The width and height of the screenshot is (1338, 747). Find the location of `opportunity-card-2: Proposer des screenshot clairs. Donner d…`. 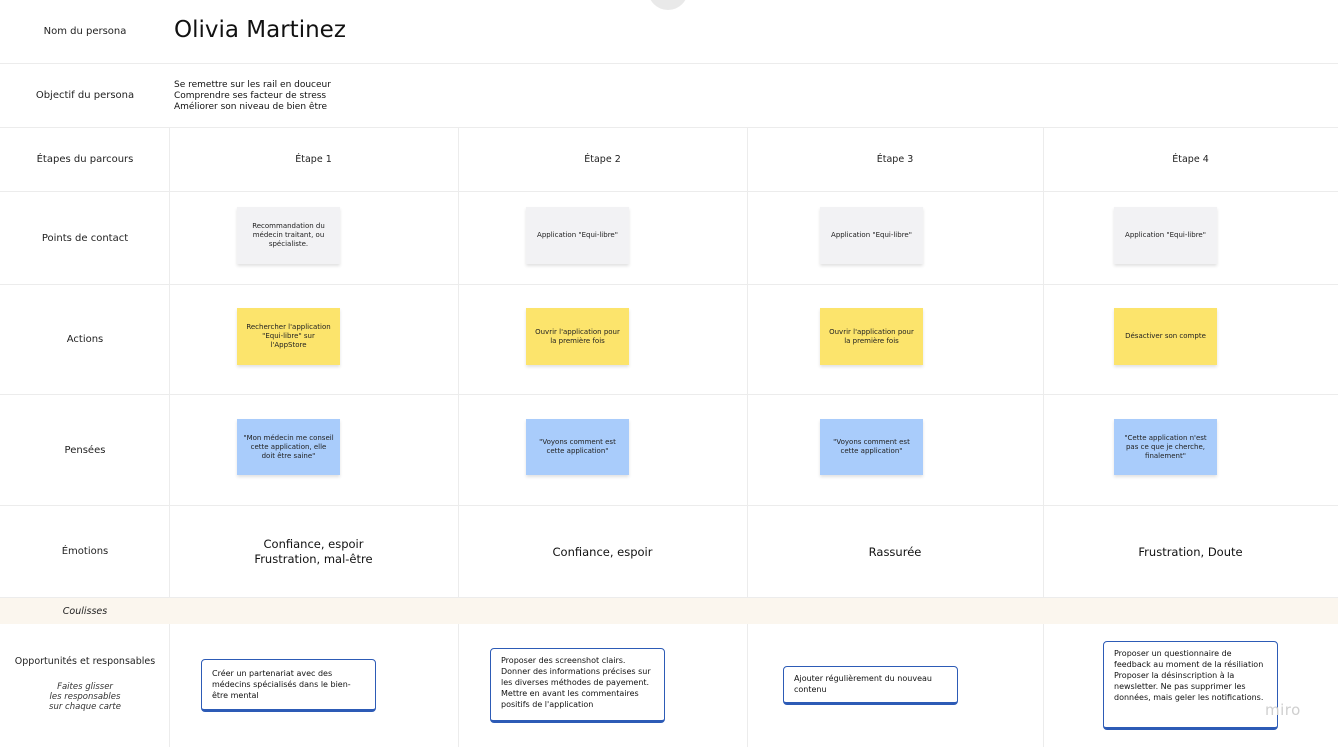

opportunity-card-2: Proposer des screenshot clairs. Donner d… is located at coordinates (577, 685).